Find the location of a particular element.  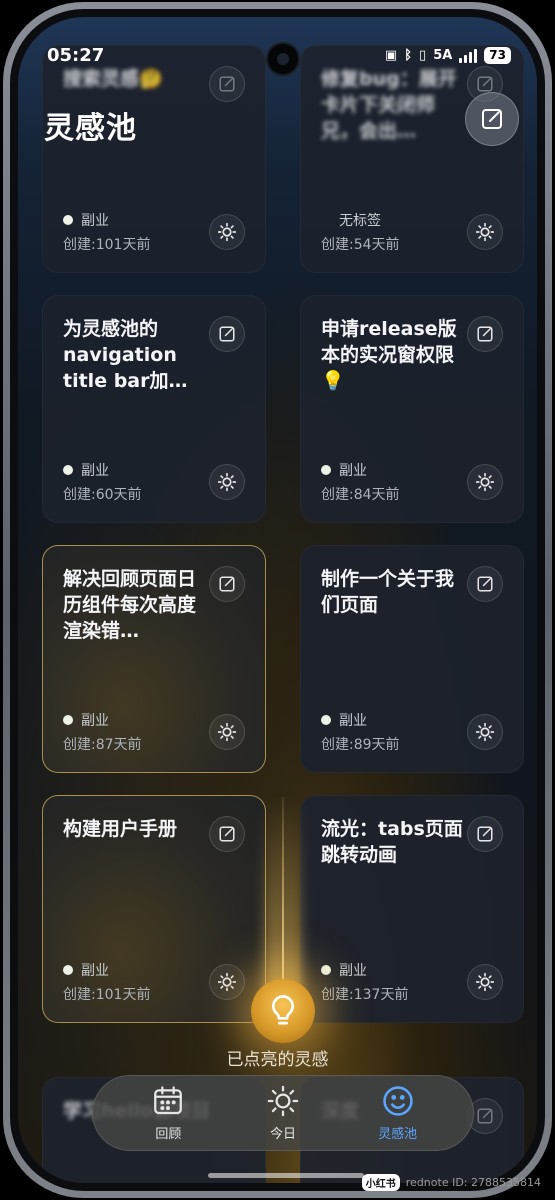

card-created-date: 创建:101天前 is located at coordinates (107, 245).